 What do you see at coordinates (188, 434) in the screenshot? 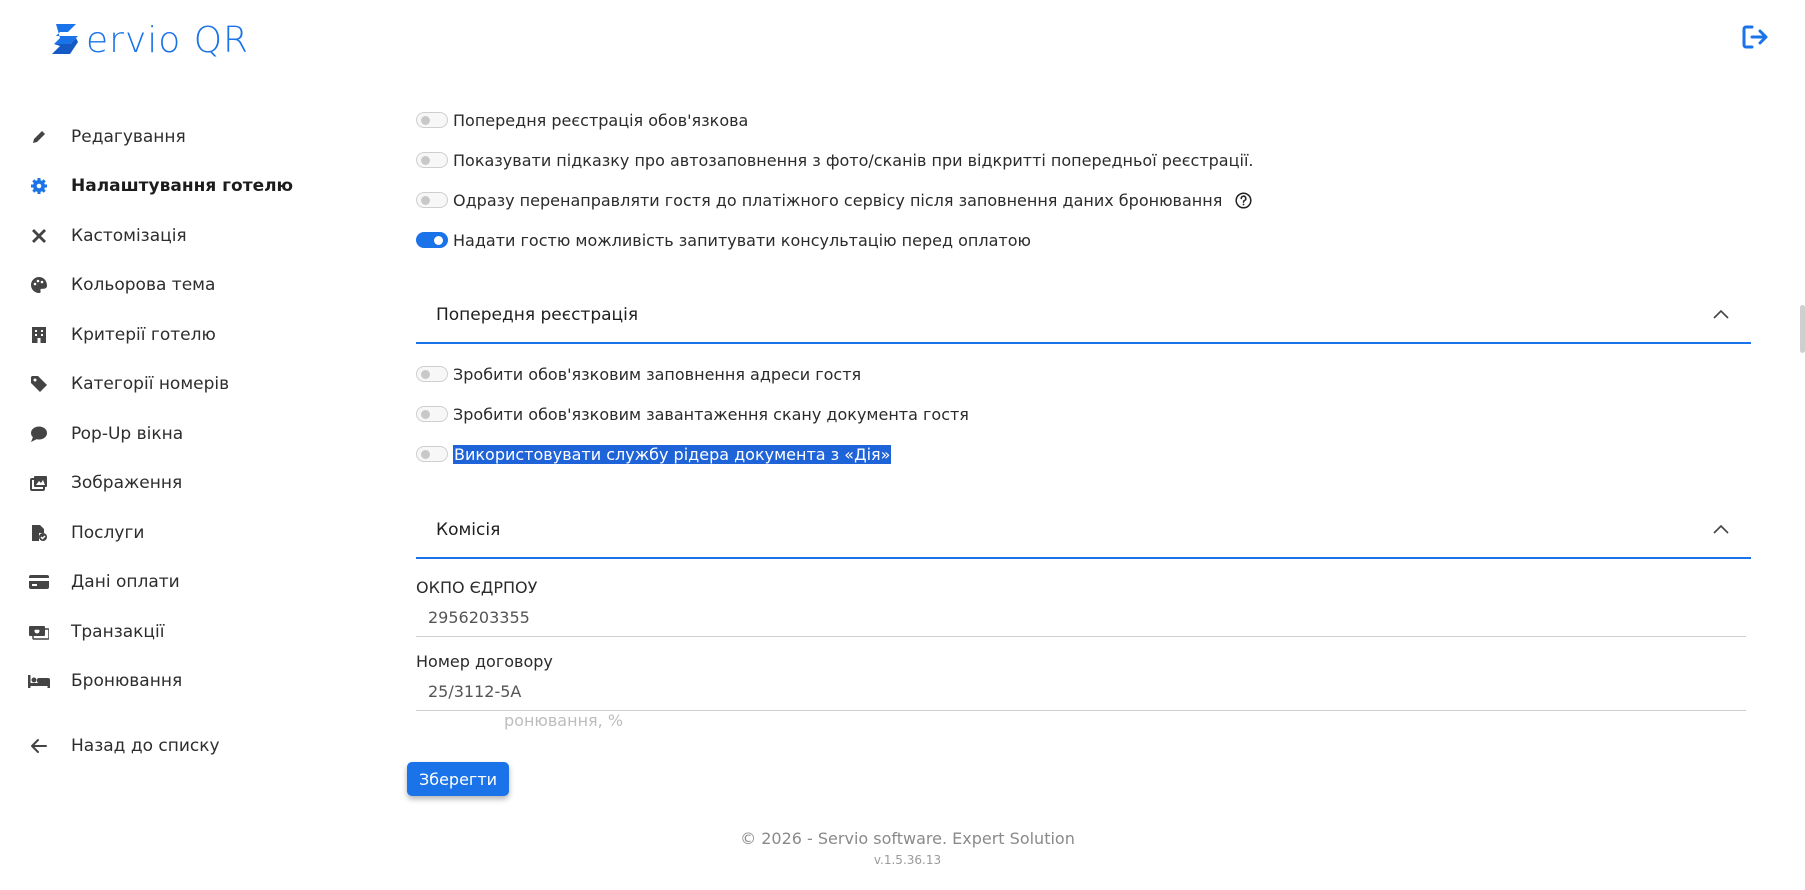
I see `sidebar-item-popups: Pop-Up вікна` at bounding box center [188, 434].